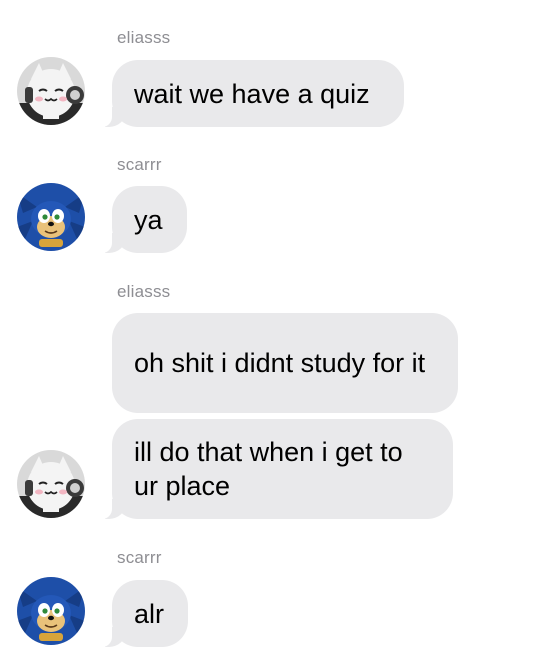 The height and width of the screenshot is (665, 540). I want to click on message-text: wait we have a quiz, so click(252, 93).